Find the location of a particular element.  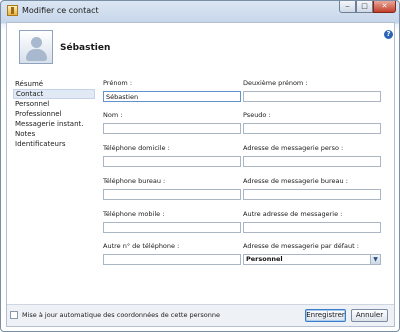

nav-item-professionnel: Professionnel is located at coordinates (54, 114).